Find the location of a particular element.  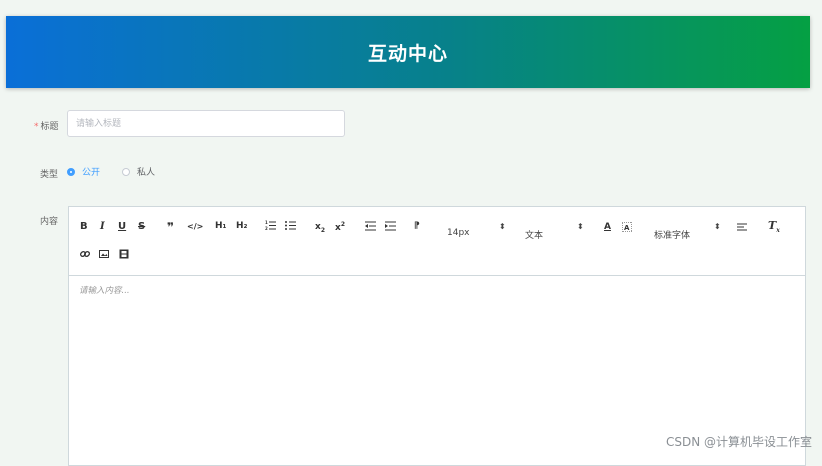

indent-icon is located at coordinates (390, 227).